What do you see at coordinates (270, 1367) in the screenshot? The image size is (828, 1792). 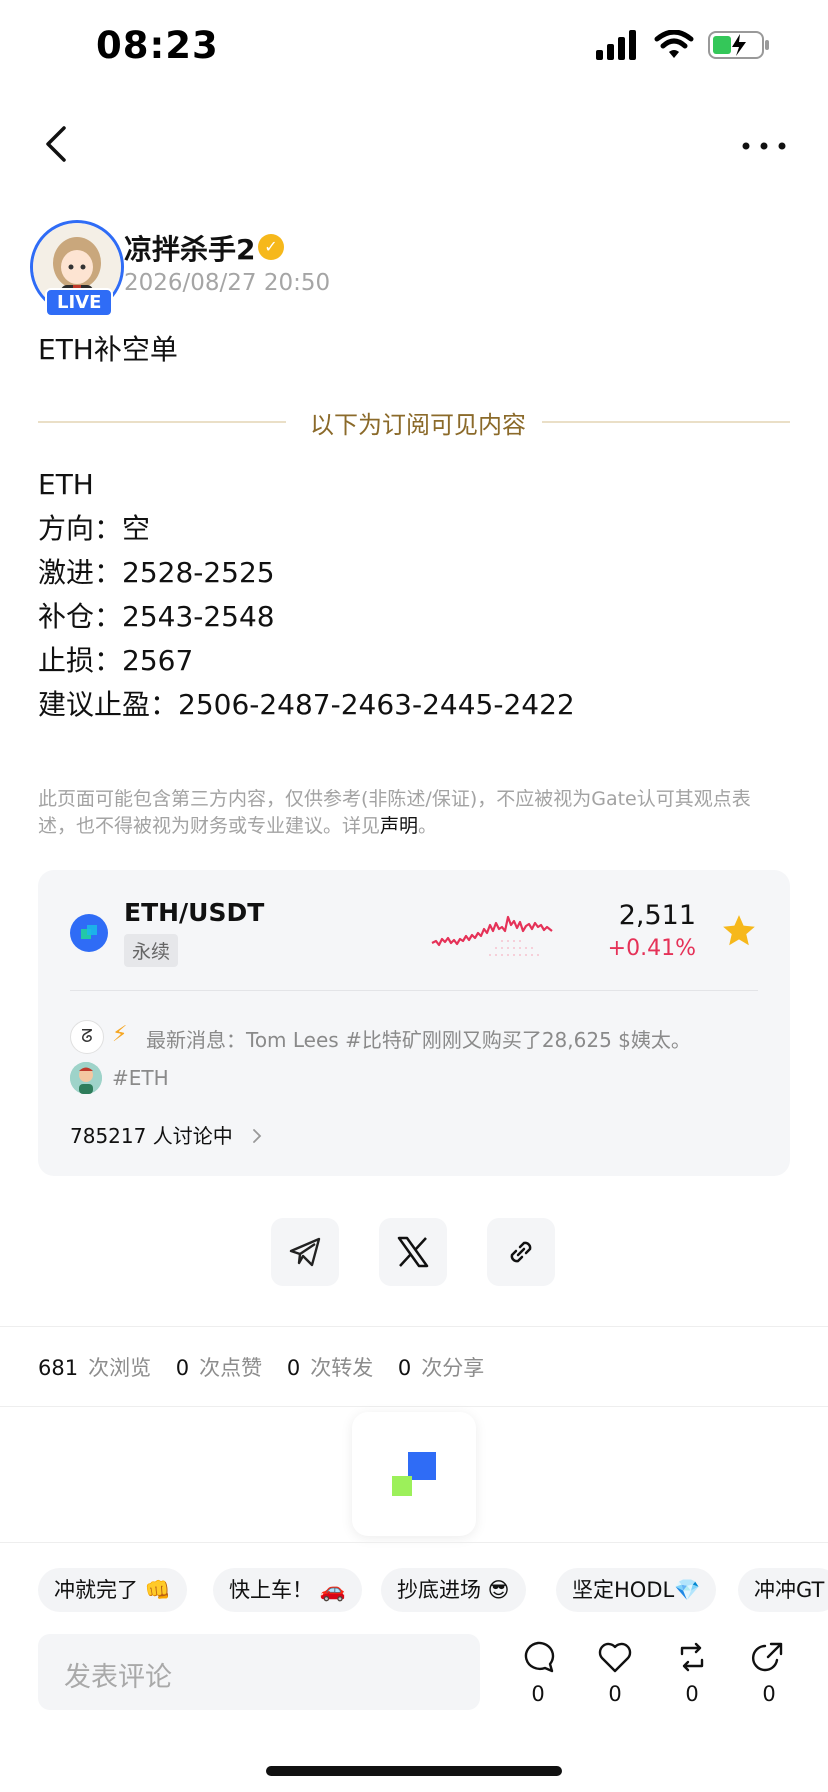 I see `post-stats: 681 次浏览 0 次点赞 0 次转发 0 次分享` at bounding box center [270, 1367].